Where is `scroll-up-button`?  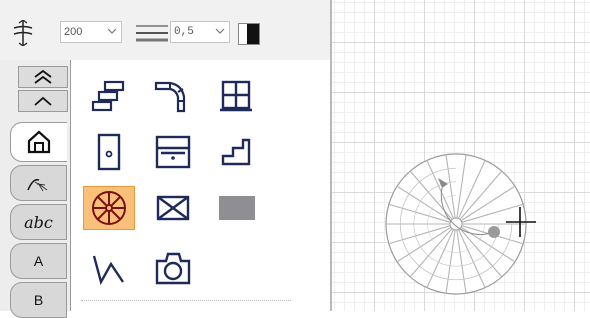 scroll-up-button is located at coordinates (43, 101).